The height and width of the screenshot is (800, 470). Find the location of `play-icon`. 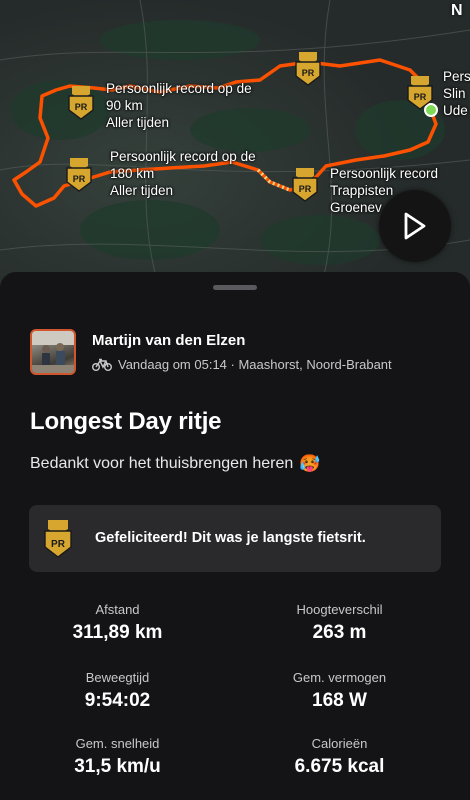

play-icon is located at coordinates (415, 226).